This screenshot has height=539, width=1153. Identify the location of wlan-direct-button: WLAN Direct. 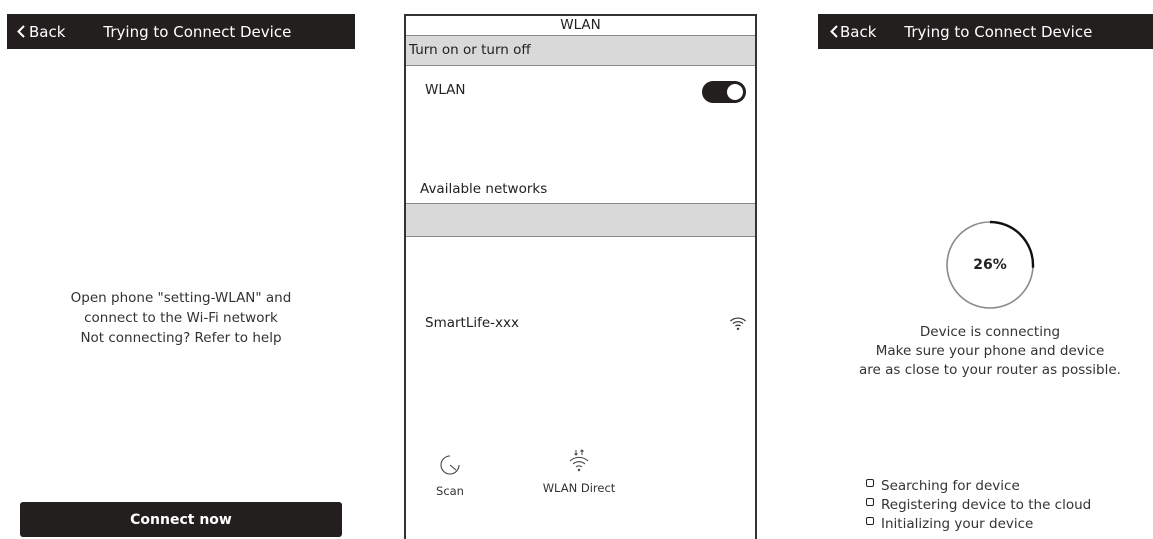
(579, 472).